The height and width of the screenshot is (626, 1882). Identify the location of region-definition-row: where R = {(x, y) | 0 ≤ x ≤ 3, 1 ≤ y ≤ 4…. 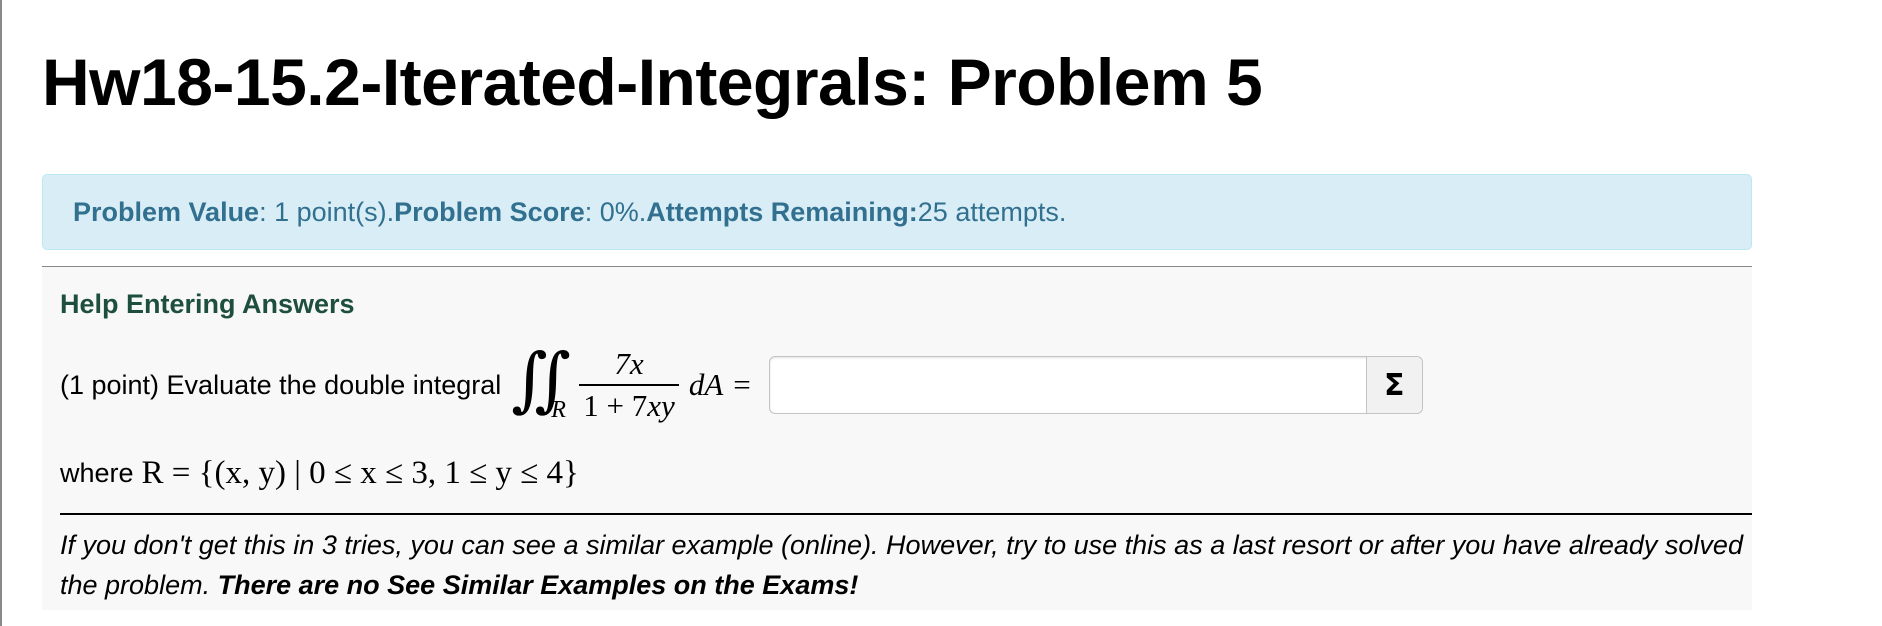
(319, 473).